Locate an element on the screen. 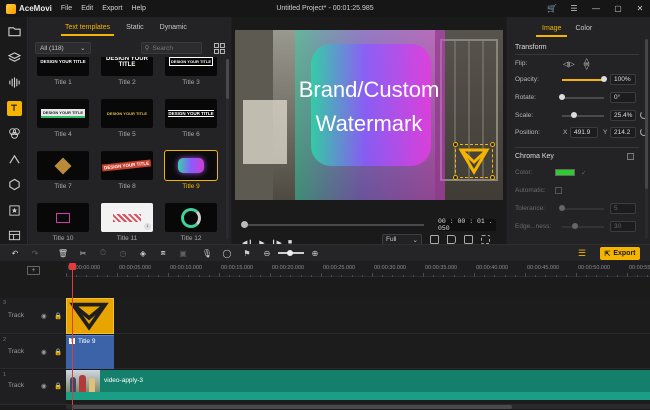  edge-value: 30 is located at coordinates (623, 226).